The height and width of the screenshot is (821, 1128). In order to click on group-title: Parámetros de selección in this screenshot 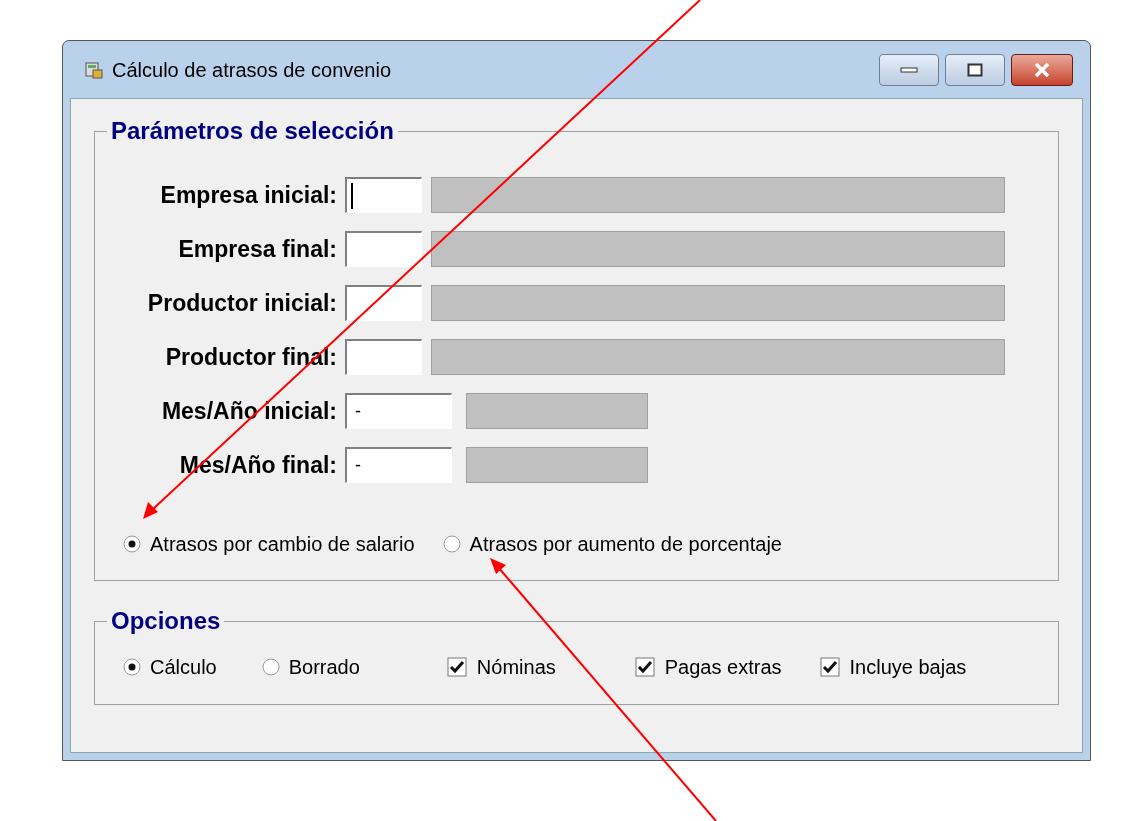, I will do `click(252, 131)`.